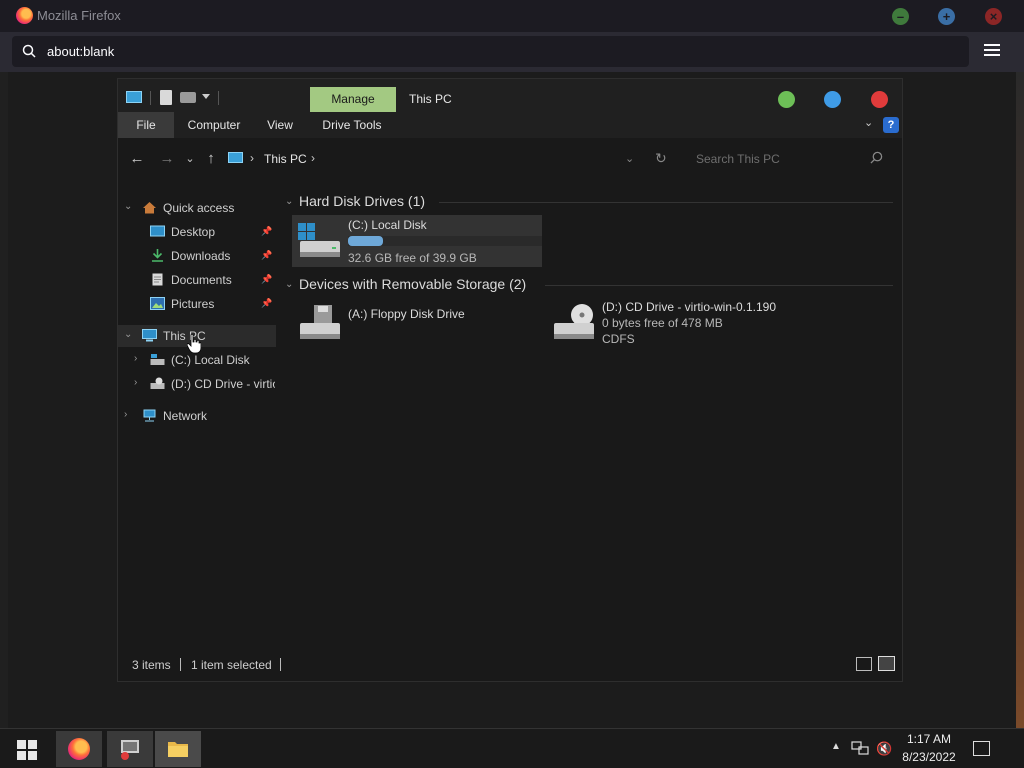 The width and height of the screenshot is (1024, 768). I want to click on sidebar-item-pictures: Pictures 📌, so click(197, 304).